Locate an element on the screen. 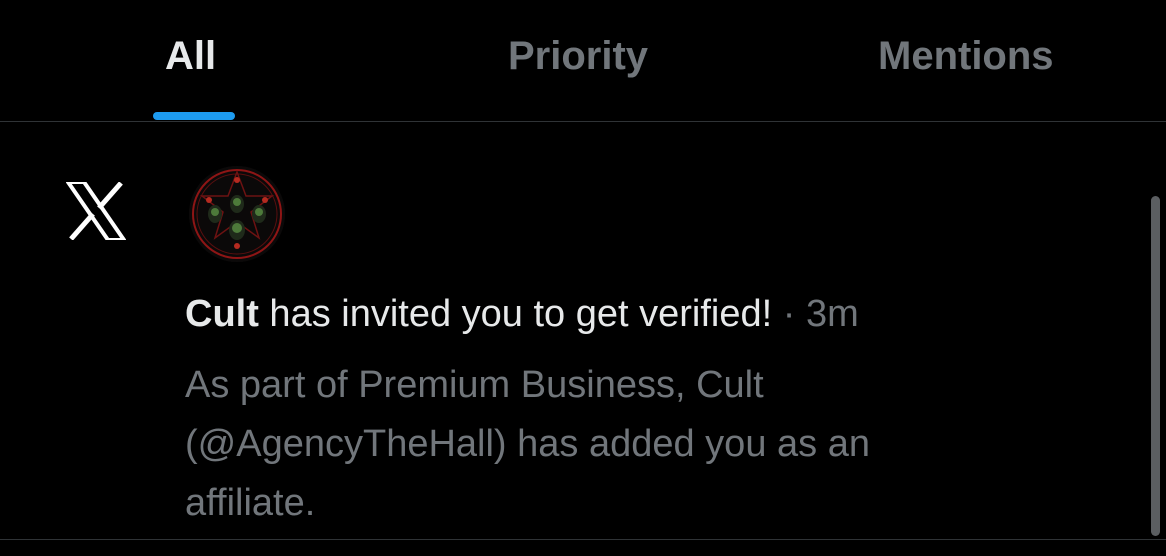 This screenshot has width=1166, height=556. active-tab-indicator is located at coordinates (194, 116).